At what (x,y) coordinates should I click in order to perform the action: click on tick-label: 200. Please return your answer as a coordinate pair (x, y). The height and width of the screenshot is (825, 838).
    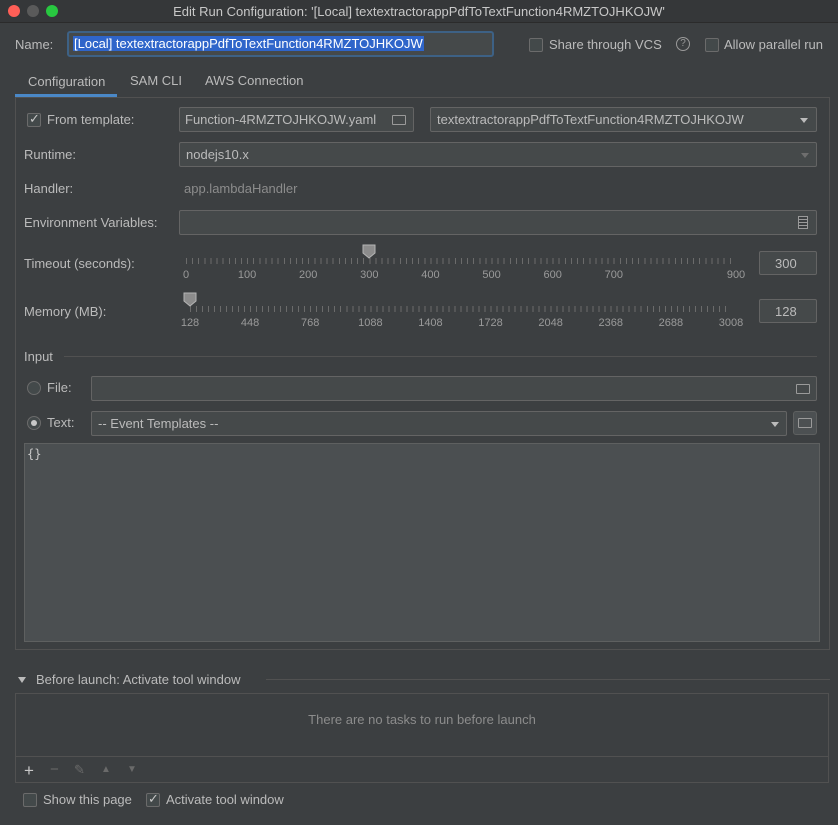
    Looking at the image, I should click on (308, 275).